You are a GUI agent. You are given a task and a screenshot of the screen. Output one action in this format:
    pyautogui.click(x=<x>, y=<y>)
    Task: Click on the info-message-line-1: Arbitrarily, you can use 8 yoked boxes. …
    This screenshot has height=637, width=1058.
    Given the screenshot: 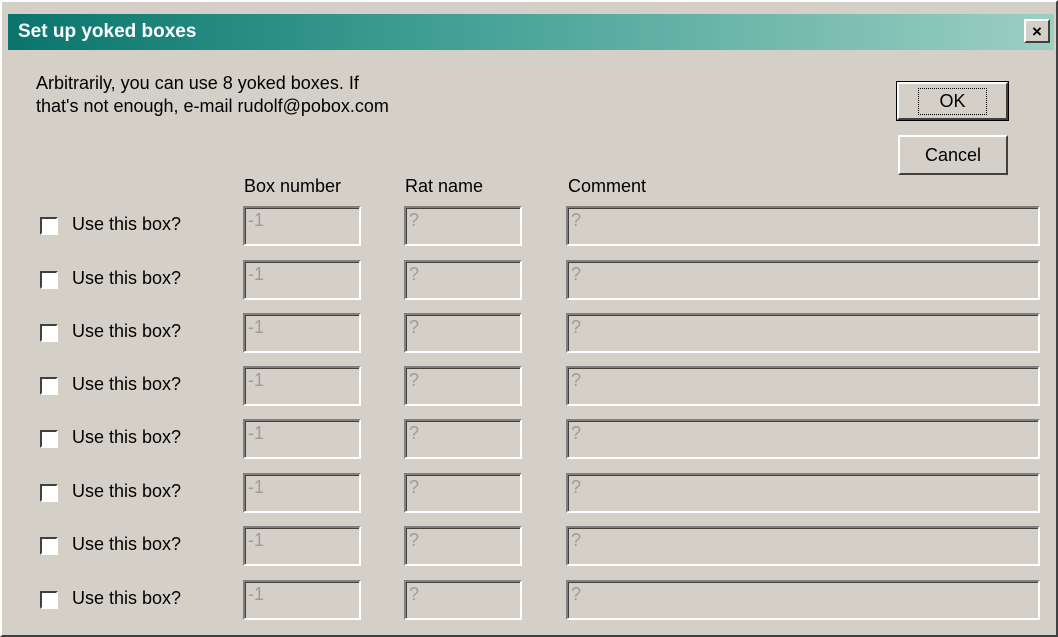 What is the action you would take?
    pyautogui.click(x=197, y=83)
    